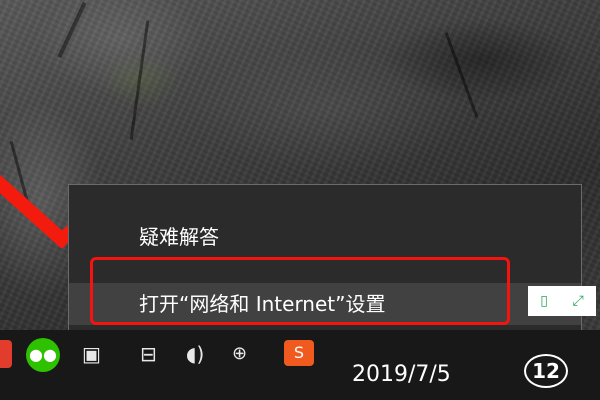 The image size is (600, 400). What do you see at coordinates (148, 354) in the screenshot?
I see `network-icon: ⊟` at bounding box center [148, 354].